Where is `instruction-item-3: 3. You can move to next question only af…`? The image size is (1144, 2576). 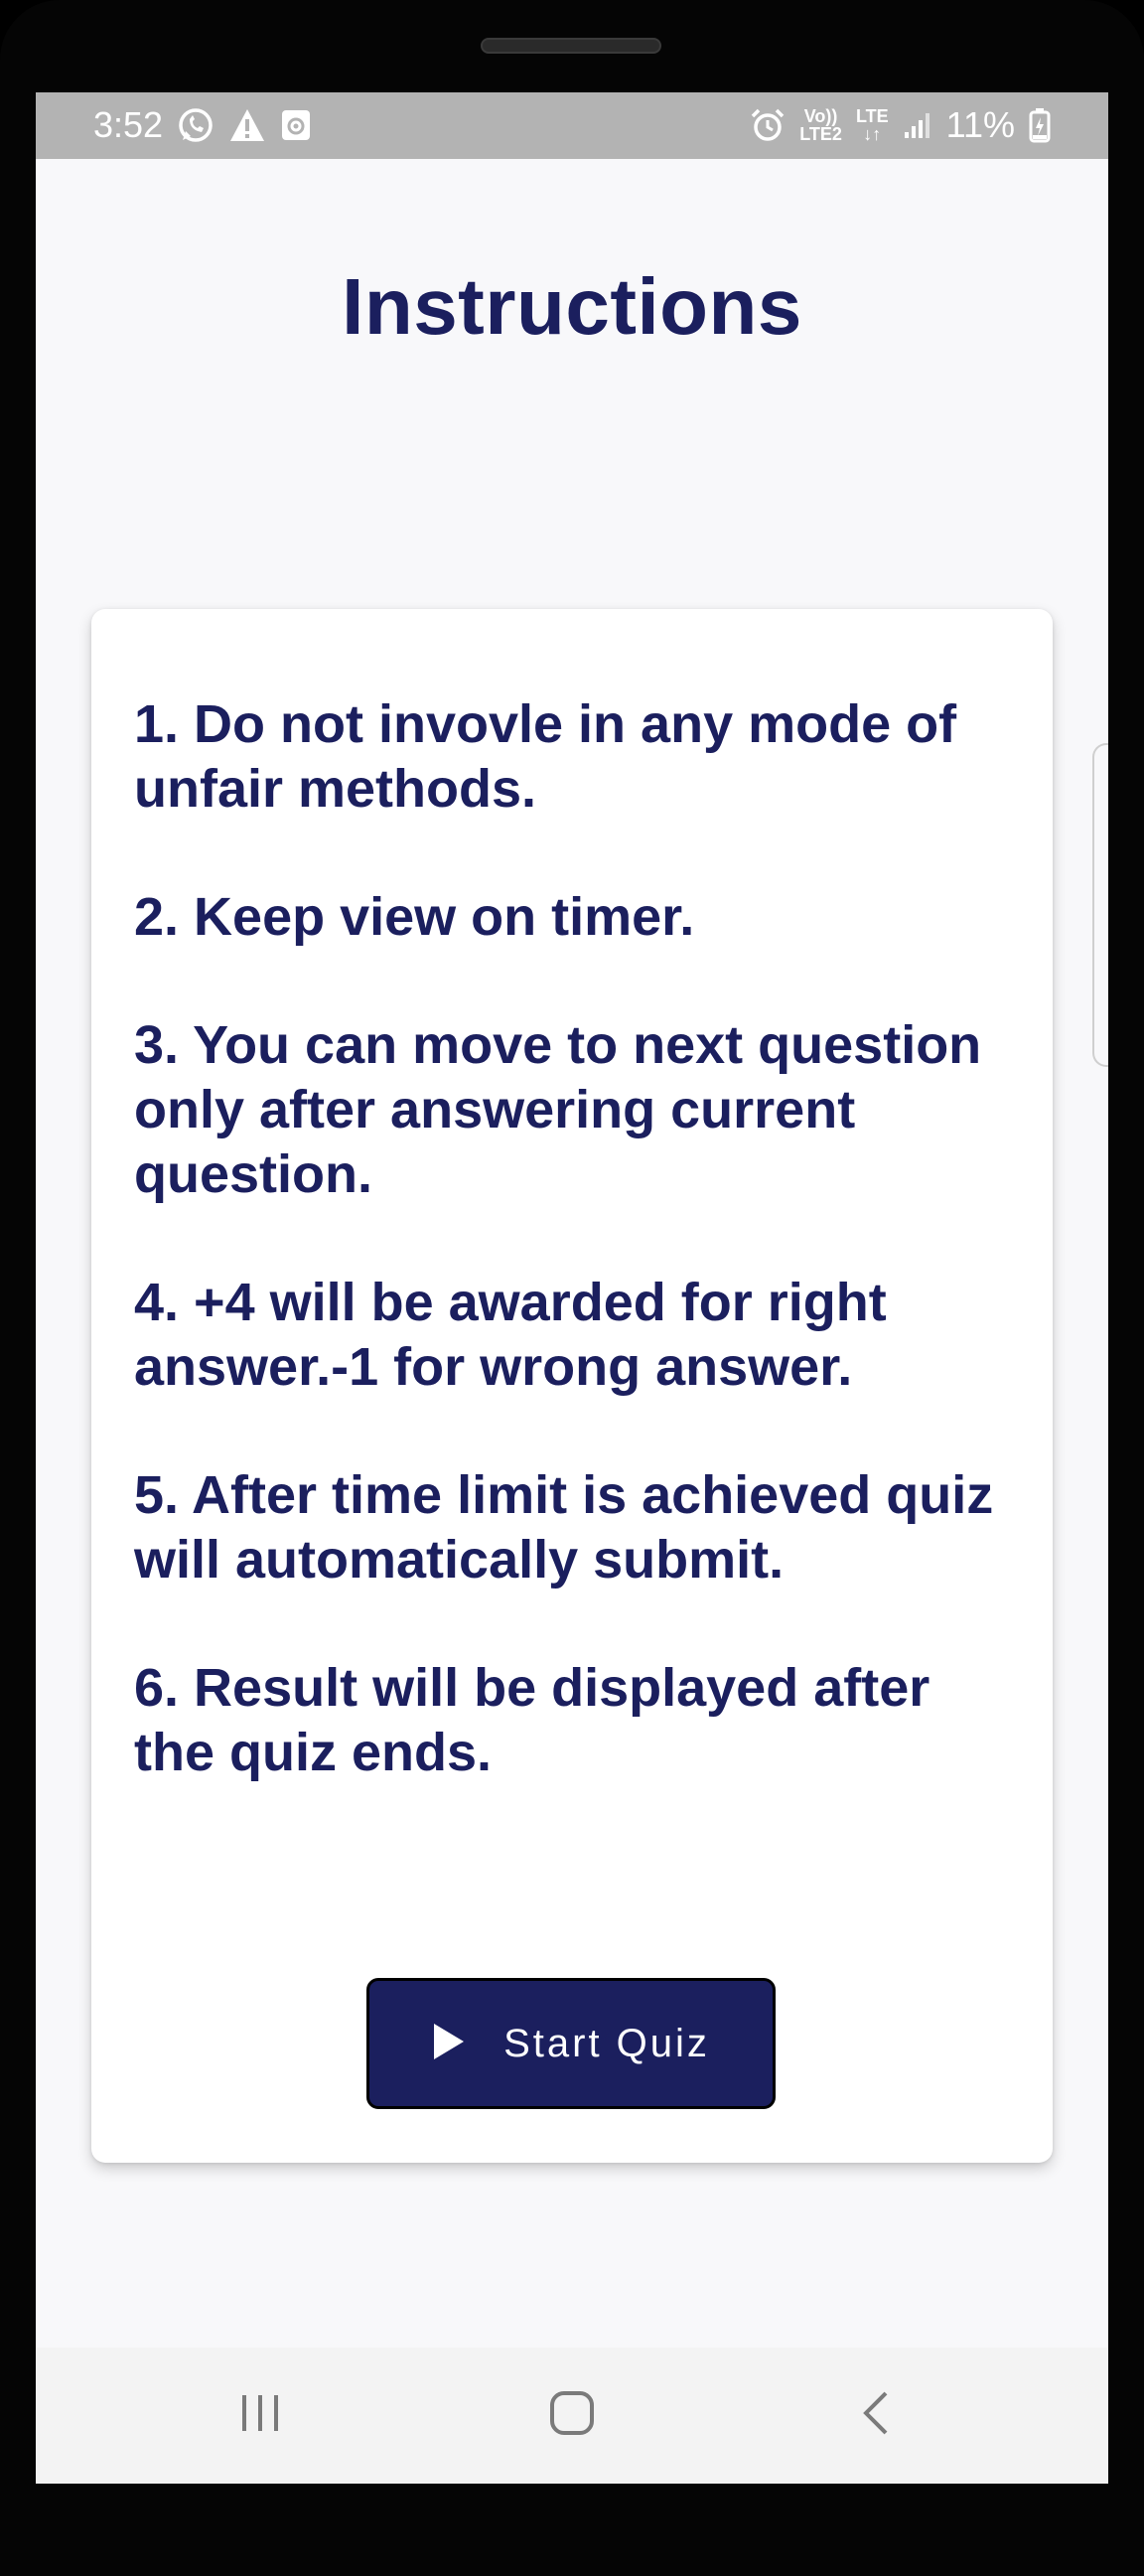 instruction-item-3: 3. You can move to next question only af… is located at coordinates (558, 1109).